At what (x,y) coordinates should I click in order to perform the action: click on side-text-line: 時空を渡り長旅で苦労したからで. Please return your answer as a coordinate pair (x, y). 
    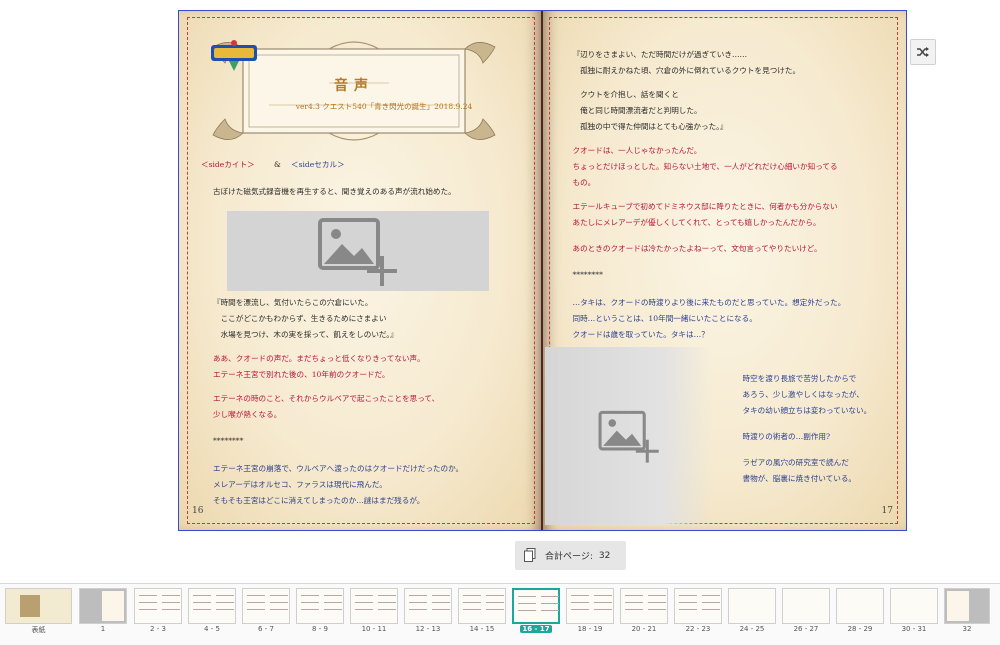
    Looking at the image, I should click on (799, 378).